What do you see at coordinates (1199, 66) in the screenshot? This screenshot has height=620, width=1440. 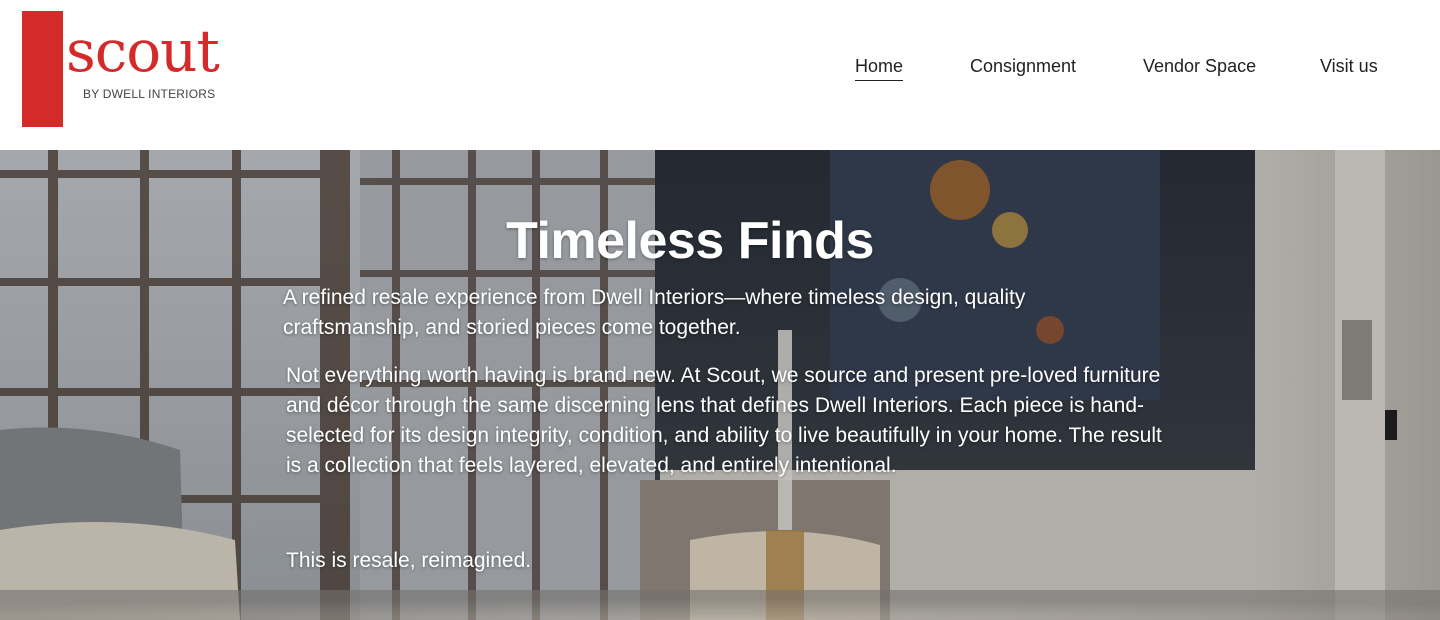 I see `nav-item-vendor-space: Vendor Space` at bounding box center [1199, 66].